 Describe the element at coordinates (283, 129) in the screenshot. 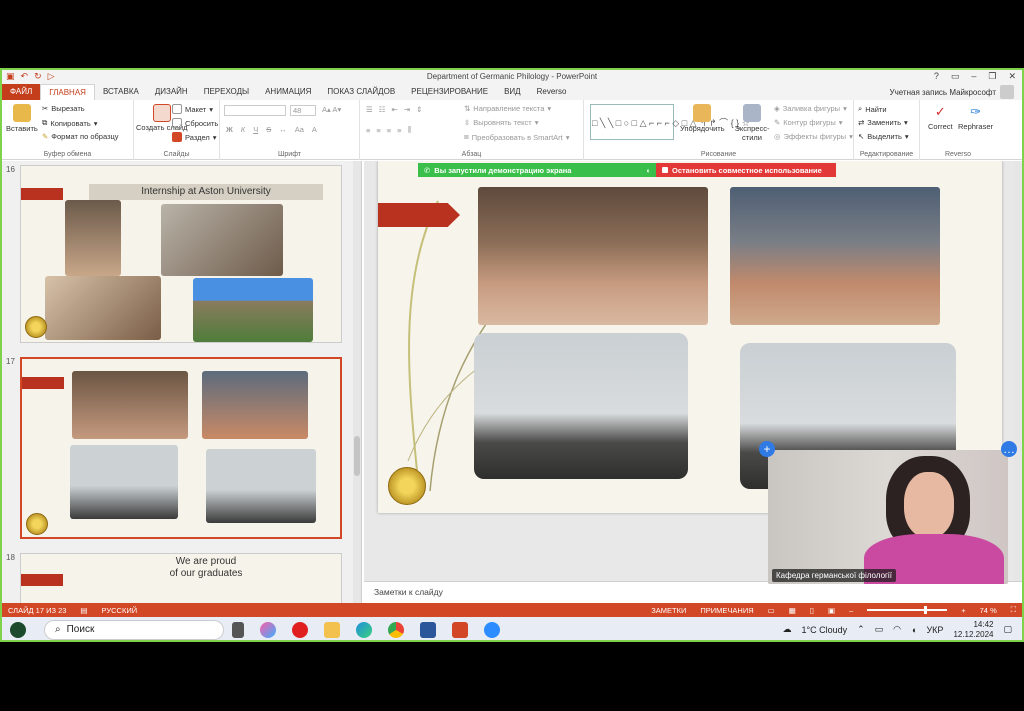

I see `char-spacing-button: ↔` at that location.